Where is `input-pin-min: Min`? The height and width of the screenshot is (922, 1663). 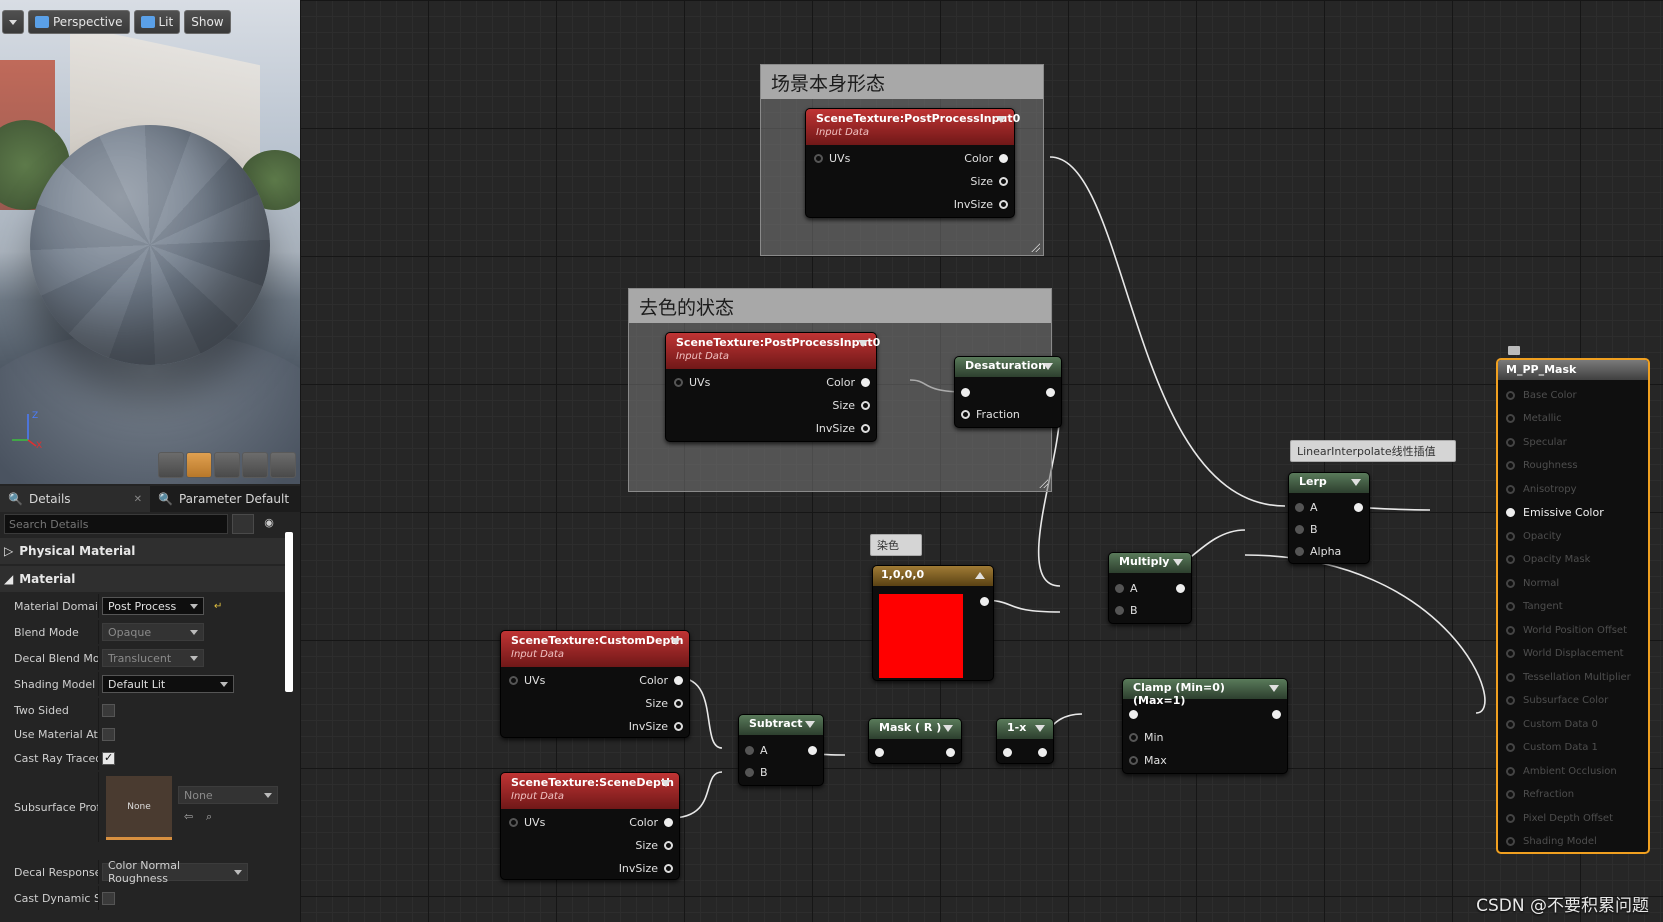
input-pin-min: Min is located at coordinates (1146, 737).